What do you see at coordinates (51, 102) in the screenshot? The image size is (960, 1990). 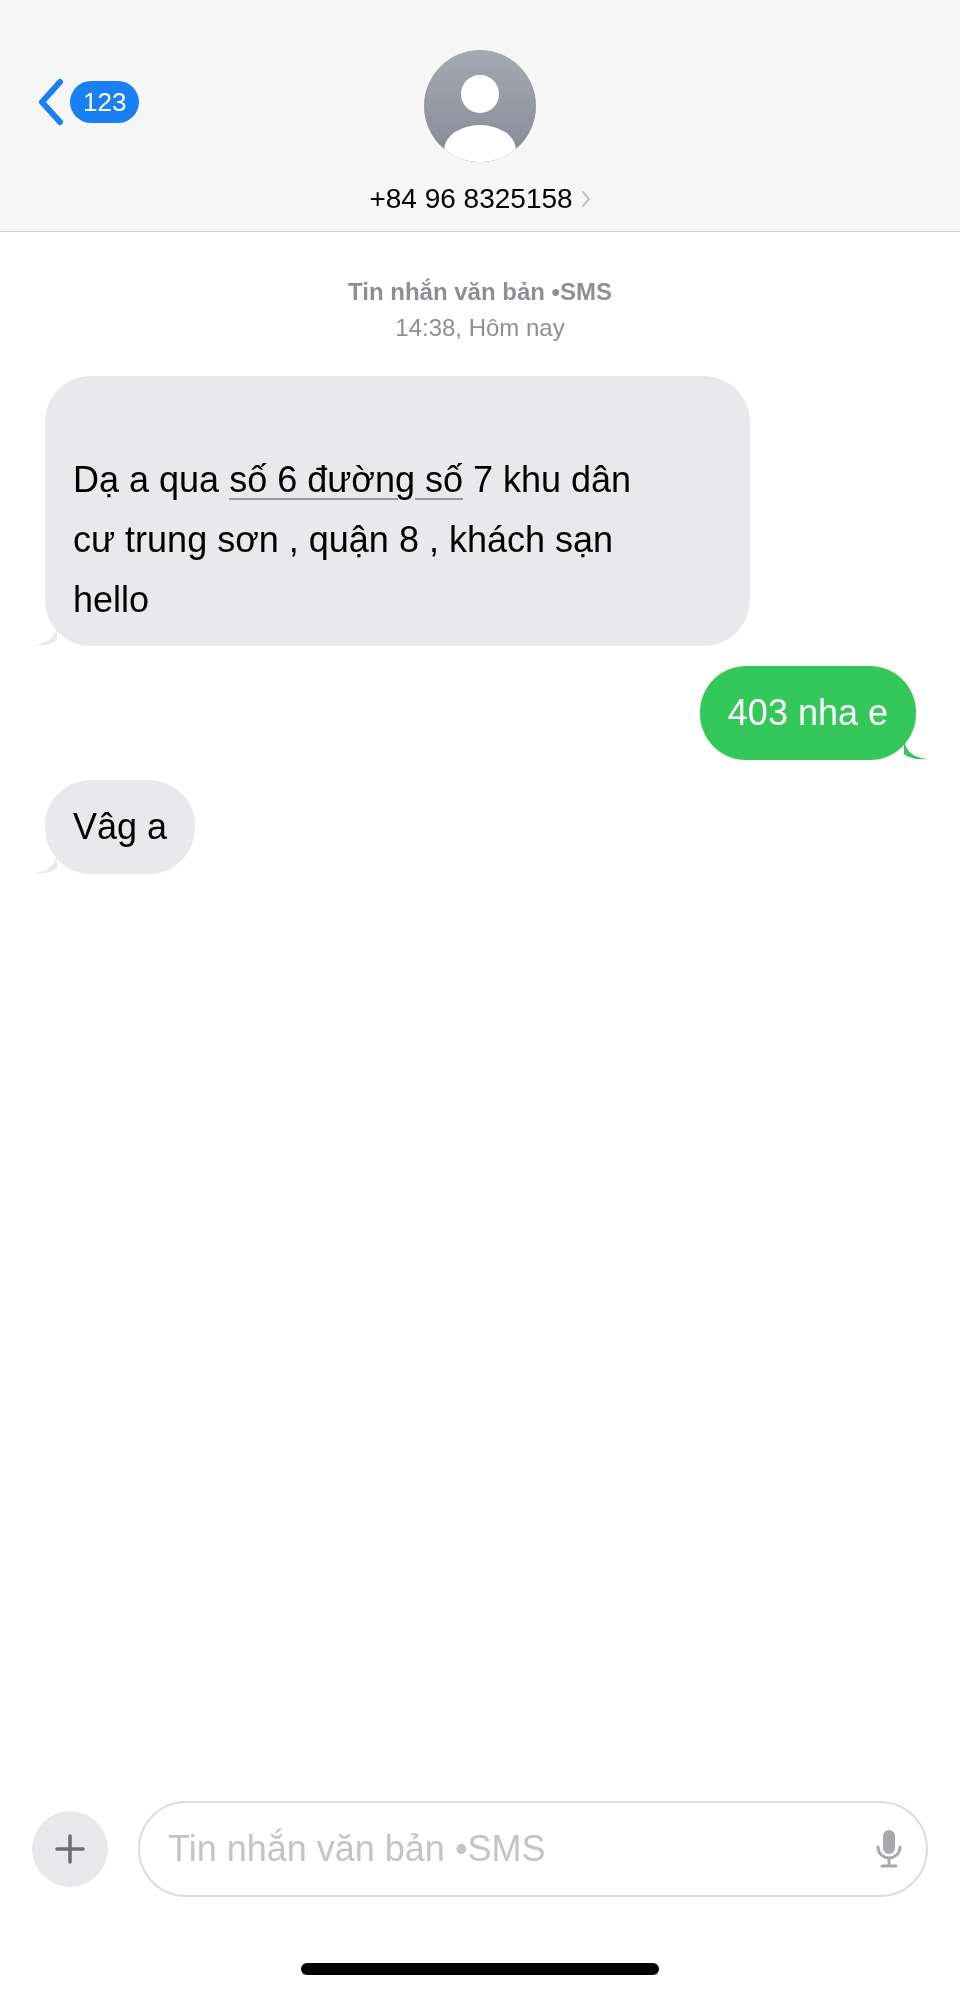 I see `back-chevron-icon` at bounding box center [51, 102].